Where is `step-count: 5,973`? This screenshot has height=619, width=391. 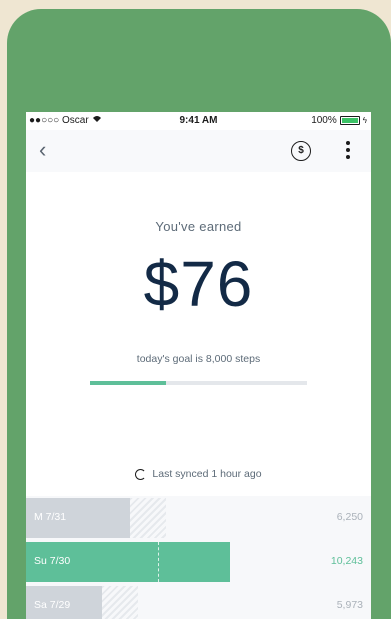 step-count: 5,973 is located at coordinates (349, 605).